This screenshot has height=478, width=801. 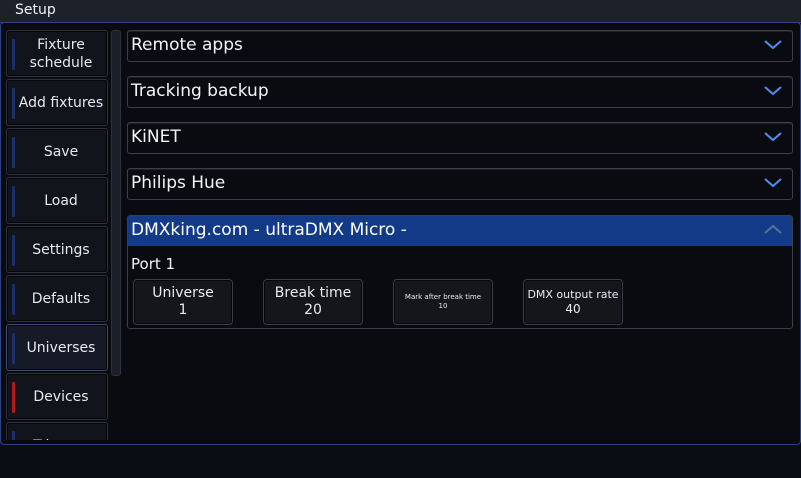 I want to click on mark-after-break-time-button: Mark after break time 10, so click(x=443, y=302).